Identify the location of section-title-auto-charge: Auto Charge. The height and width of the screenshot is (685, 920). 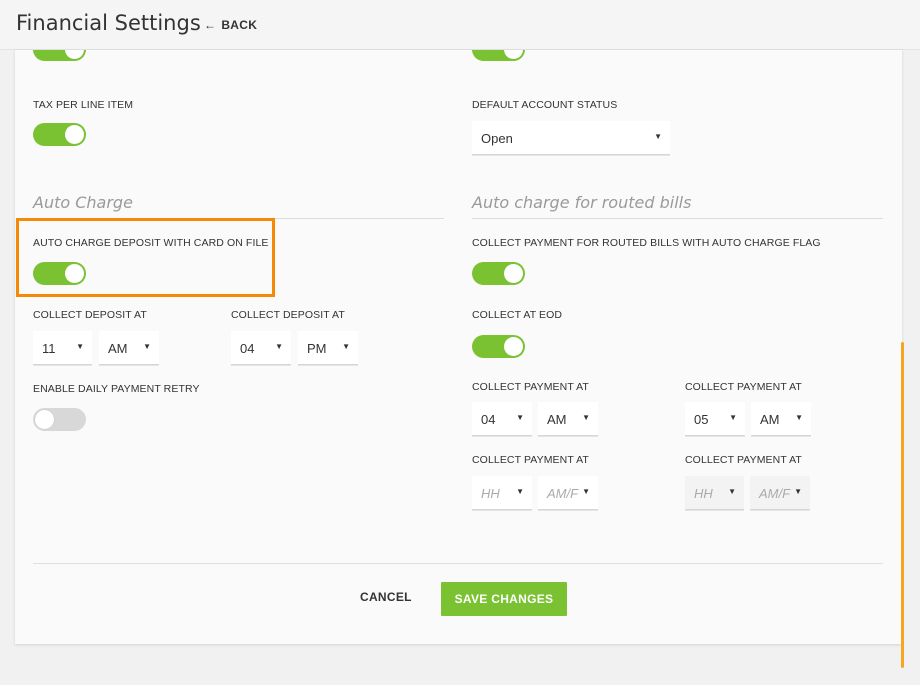
(83, 202).